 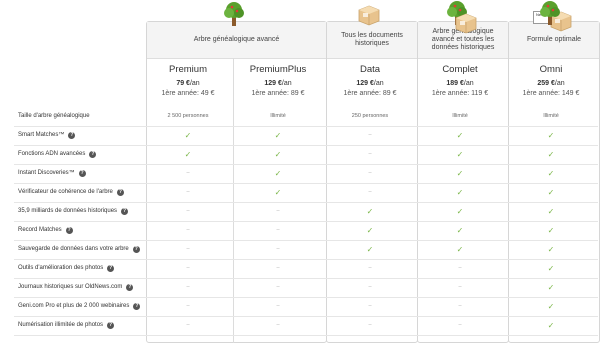 I want to click on feature-label: Journaux historiques sur OldNews.com?, so click(x=76, y=287).